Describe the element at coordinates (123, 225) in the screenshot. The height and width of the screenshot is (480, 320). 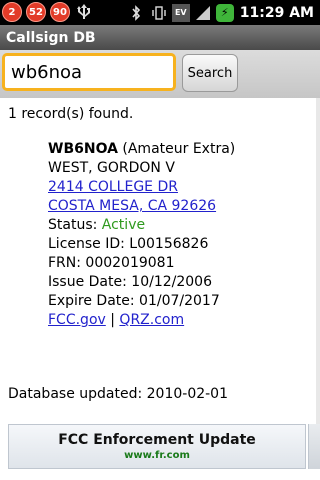
I see `status-value: Active` at that location.